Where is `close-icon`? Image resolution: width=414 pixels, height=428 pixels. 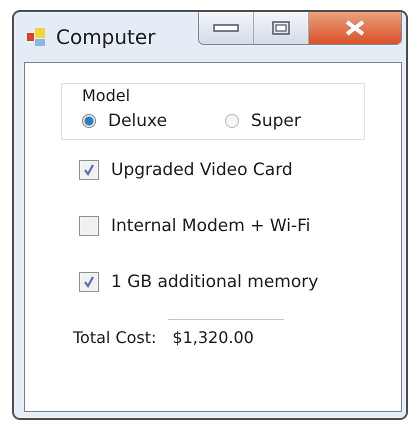 close-icon is located at coordinates (355, 28).